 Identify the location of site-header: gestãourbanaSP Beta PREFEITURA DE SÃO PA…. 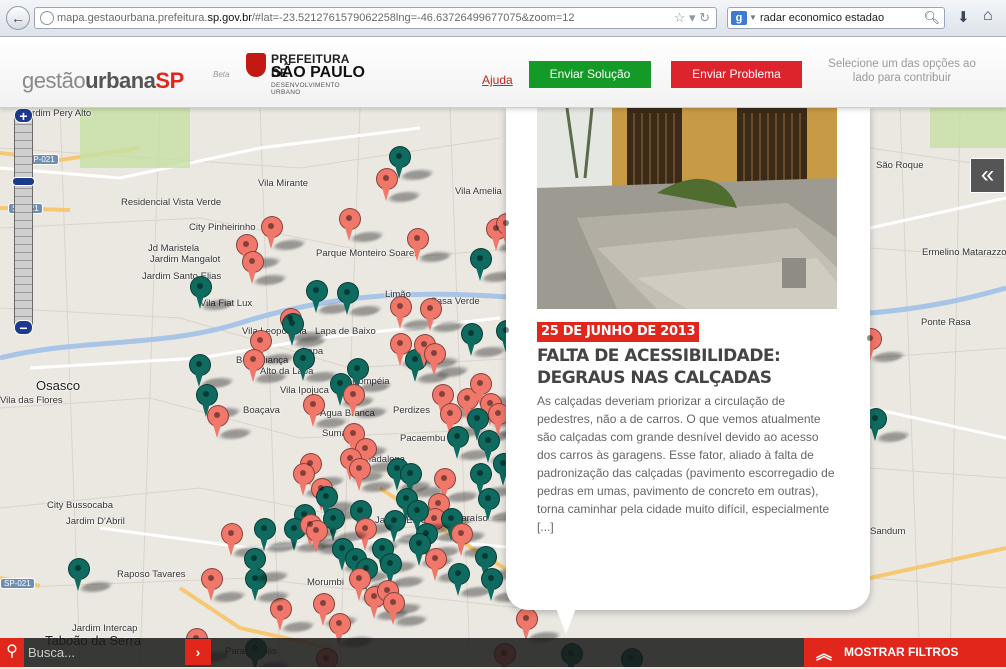
(503, 72).